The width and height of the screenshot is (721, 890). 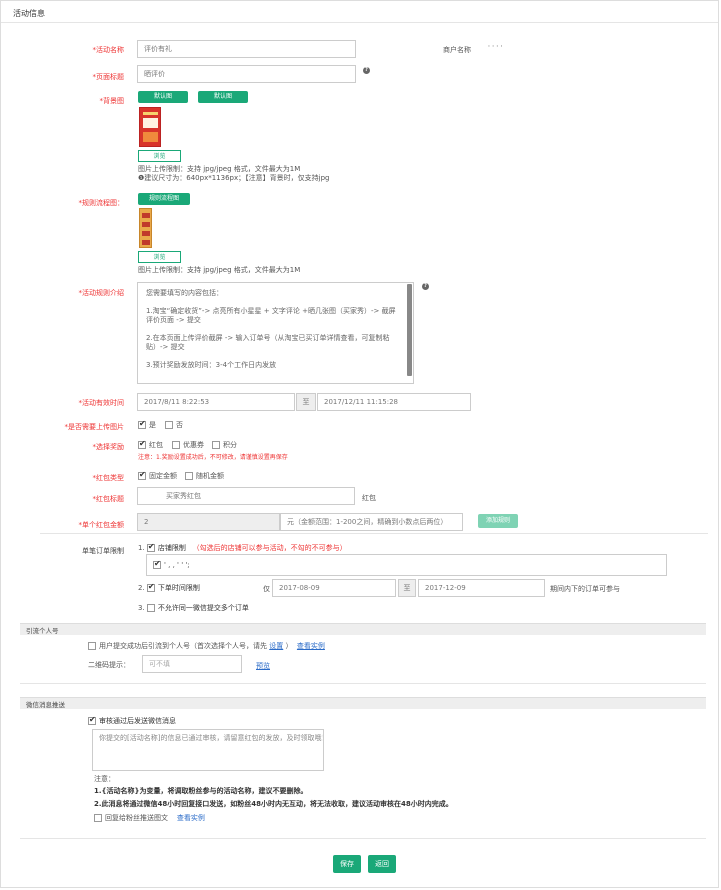 I want to click on shop-item: ' , , ' ' ';, so click(x=171, y=564).